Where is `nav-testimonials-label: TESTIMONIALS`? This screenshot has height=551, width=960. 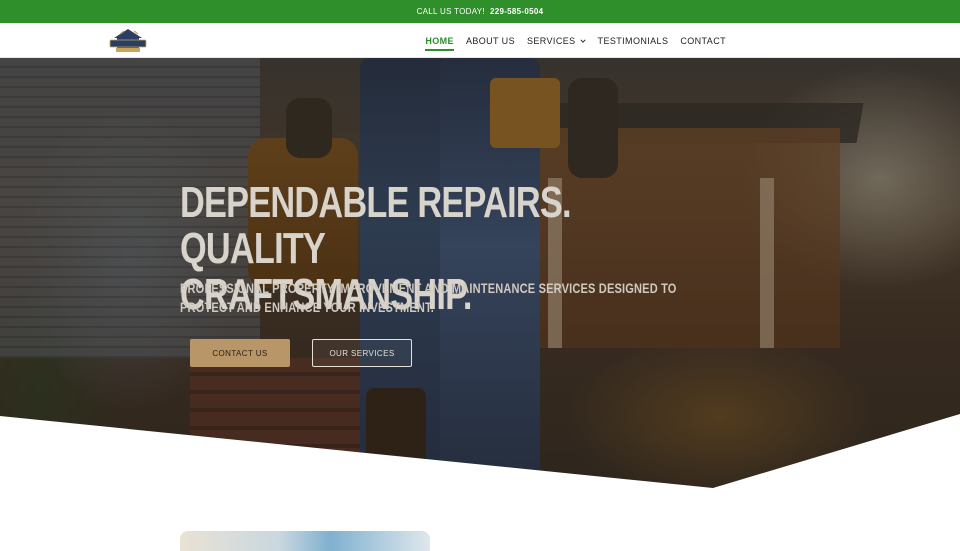
nav-testimonials-label: TESTIMONIALS is located at coordinates (633, 40).